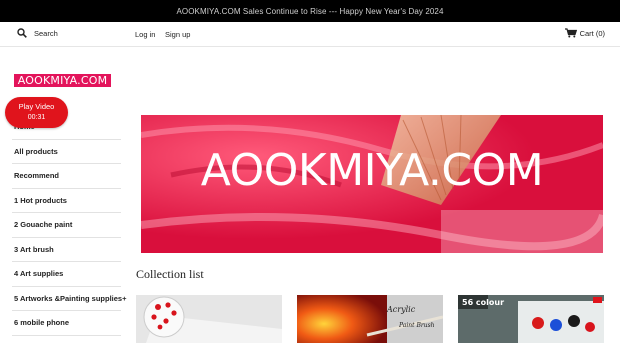 This screenshot has width=620, height=343. I want to click on play-video-label: Play Video, so click(36, 106).